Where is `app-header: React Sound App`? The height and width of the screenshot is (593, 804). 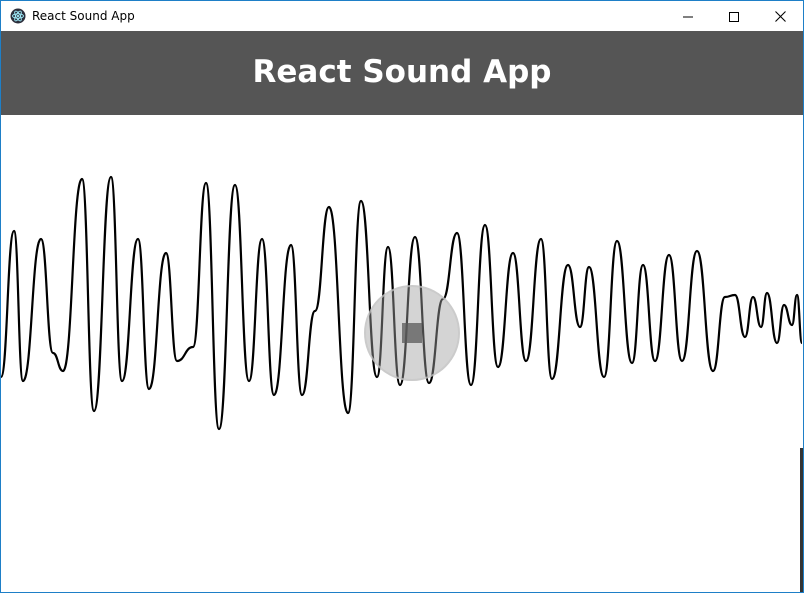
app-header: React Sound App is located at coordinates (402, 73).